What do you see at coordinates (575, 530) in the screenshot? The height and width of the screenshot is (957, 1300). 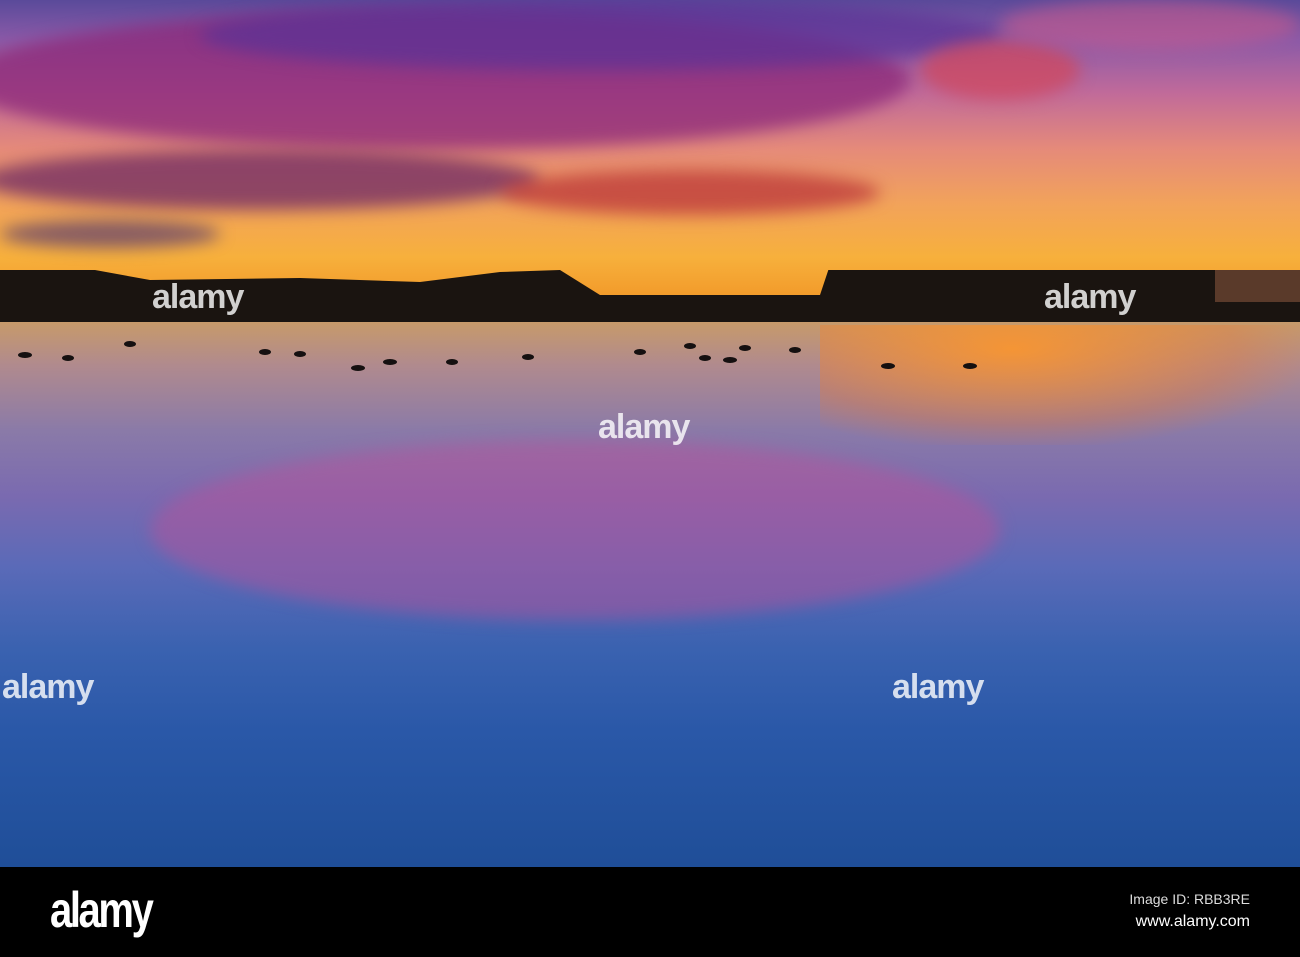 I see `cloud-reflection` at bounding box center [575, 530].